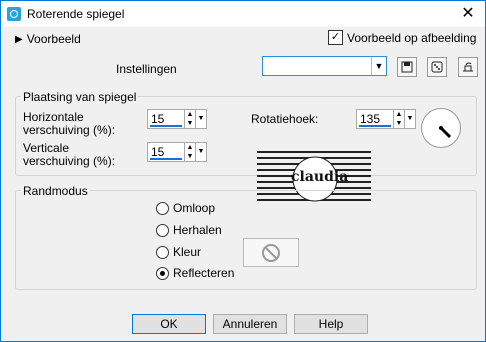 This screenshot has width=486, height=342. What do you see at coordinates (166, 159) in the screenshot?
I see `vertical-offset-slider-bar` at bounding box center [166, 159].